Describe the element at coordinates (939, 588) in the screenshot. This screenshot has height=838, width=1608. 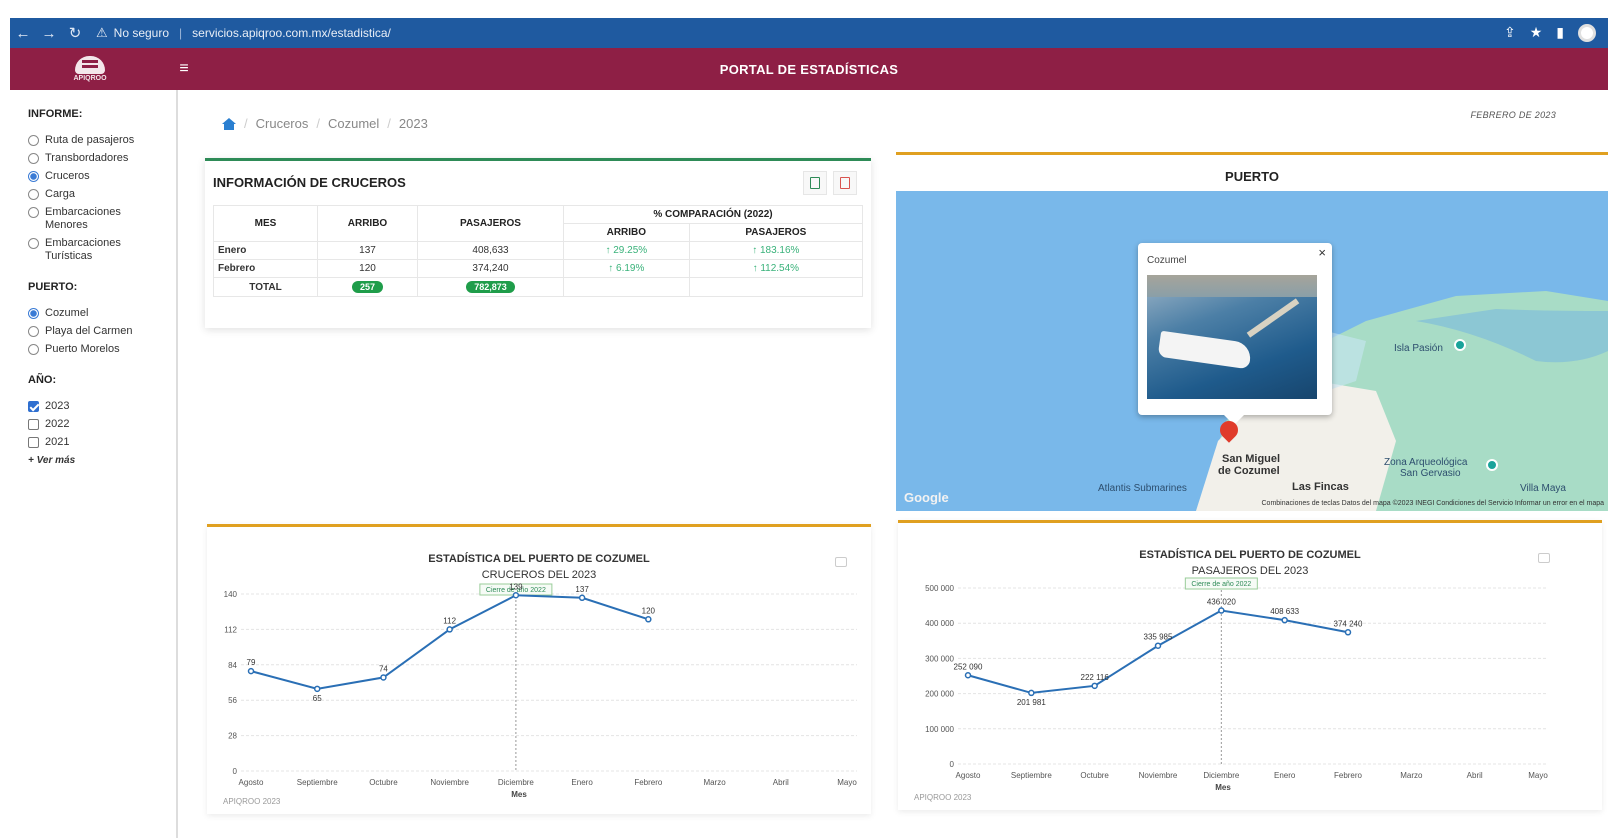
I see `y-tick-label: 500 000` at that location.